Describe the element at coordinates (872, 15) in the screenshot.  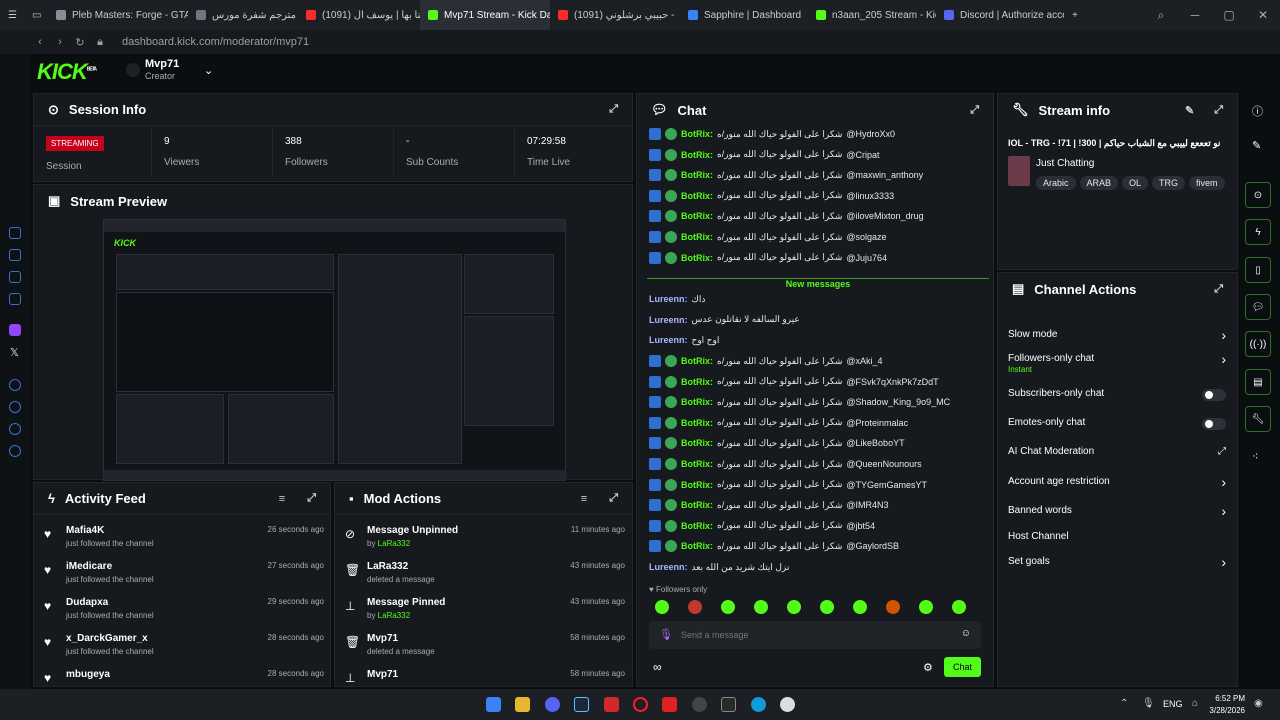
I see `browser-tab: n3aan_205 Stream - Kick` at that location.